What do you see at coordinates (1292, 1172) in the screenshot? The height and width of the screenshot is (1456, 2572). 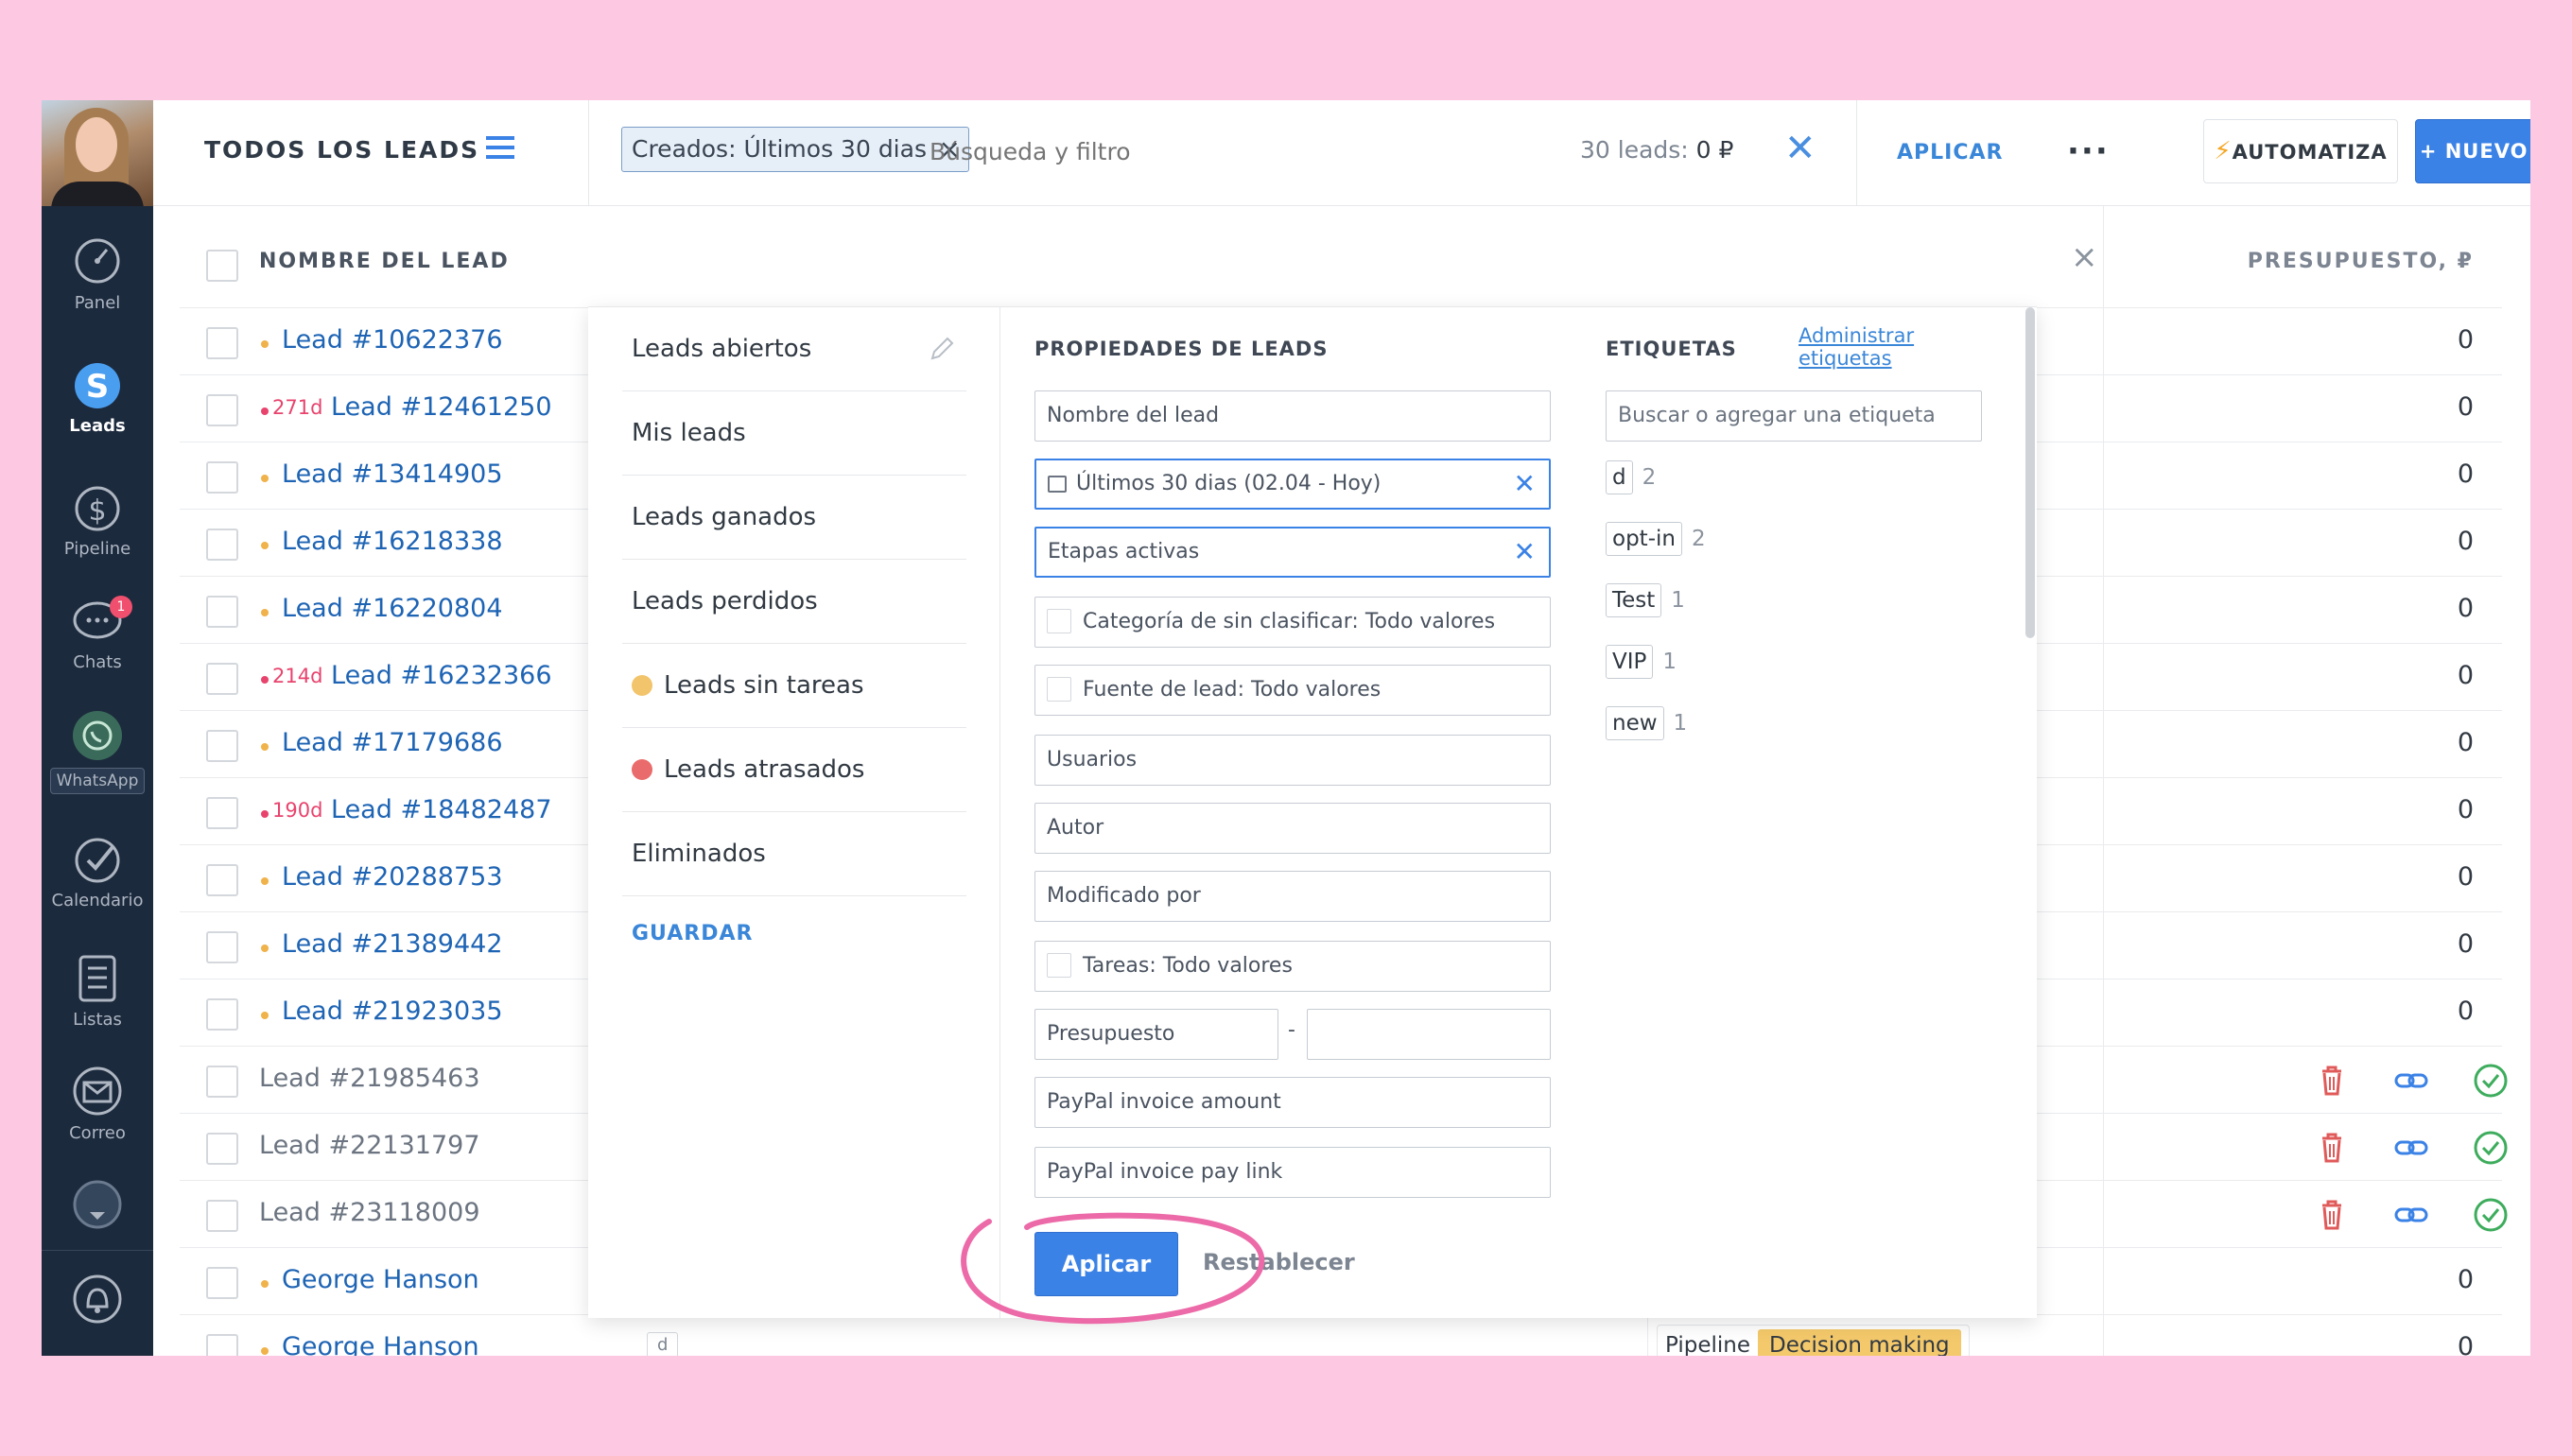 I see `paypal-link-field: PayPal invoice pay link` at bounding box center [1292, 1172].